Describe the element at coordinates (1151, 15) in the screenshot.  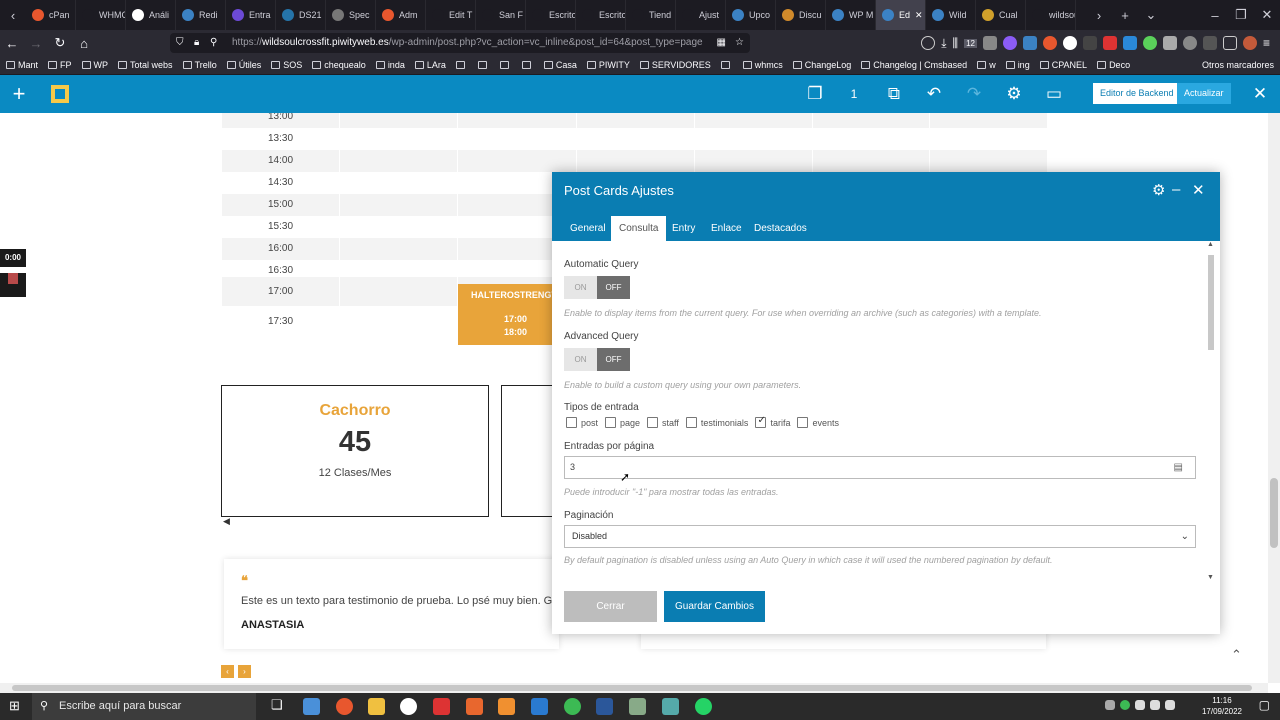
I see `tab-list-dropdown-icon: ⌄` at that location.